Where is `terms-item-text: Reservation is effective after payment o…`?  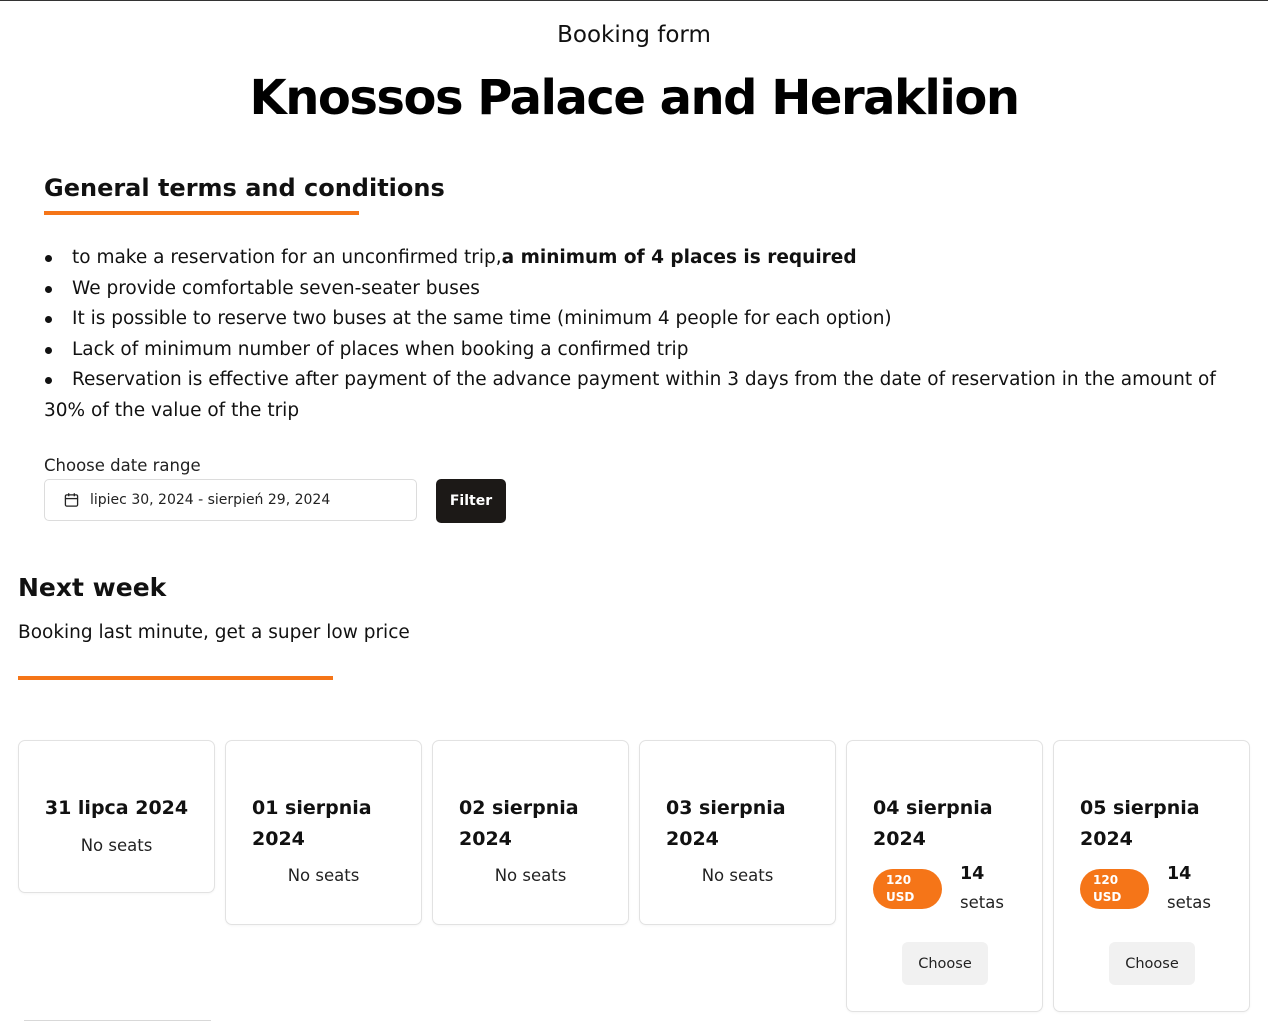
terms-item-text: Reservation is effective after payment o… is located at coordinates (630, 395).